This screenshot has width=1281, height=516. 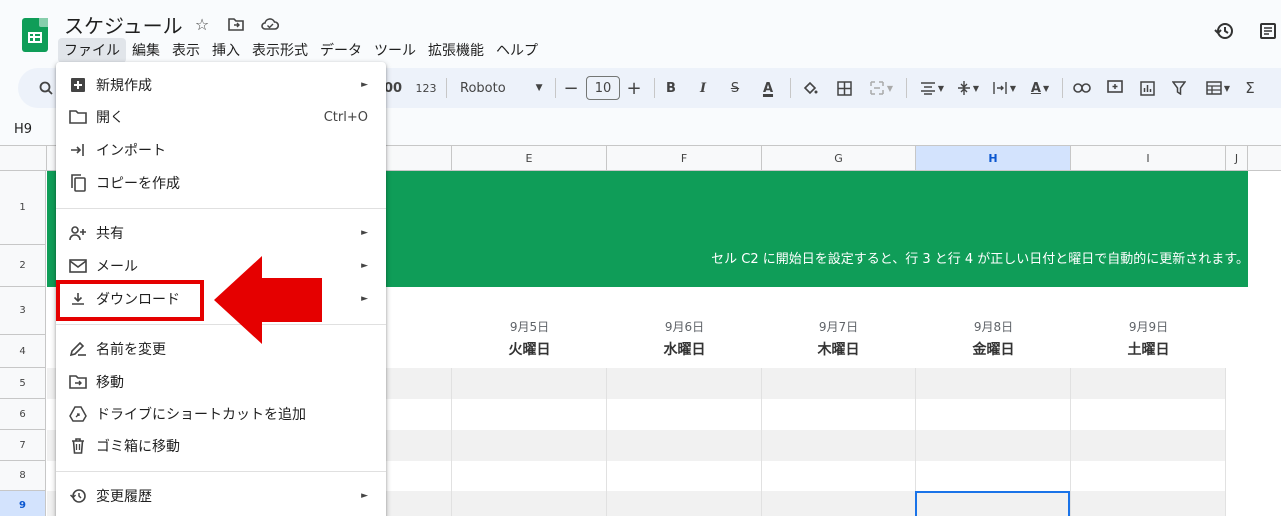 What do you see at coordinates (1237, 158) in the screenshot?
I see `column-header-j: J` at bounding box center [1237, 158].